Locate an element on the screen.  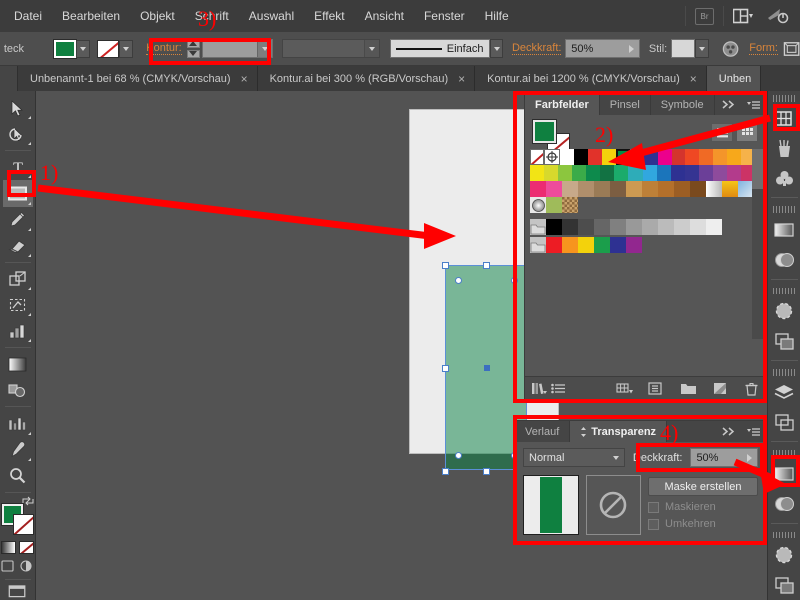
tool-eyedropper is located at coordinates (18, 450).